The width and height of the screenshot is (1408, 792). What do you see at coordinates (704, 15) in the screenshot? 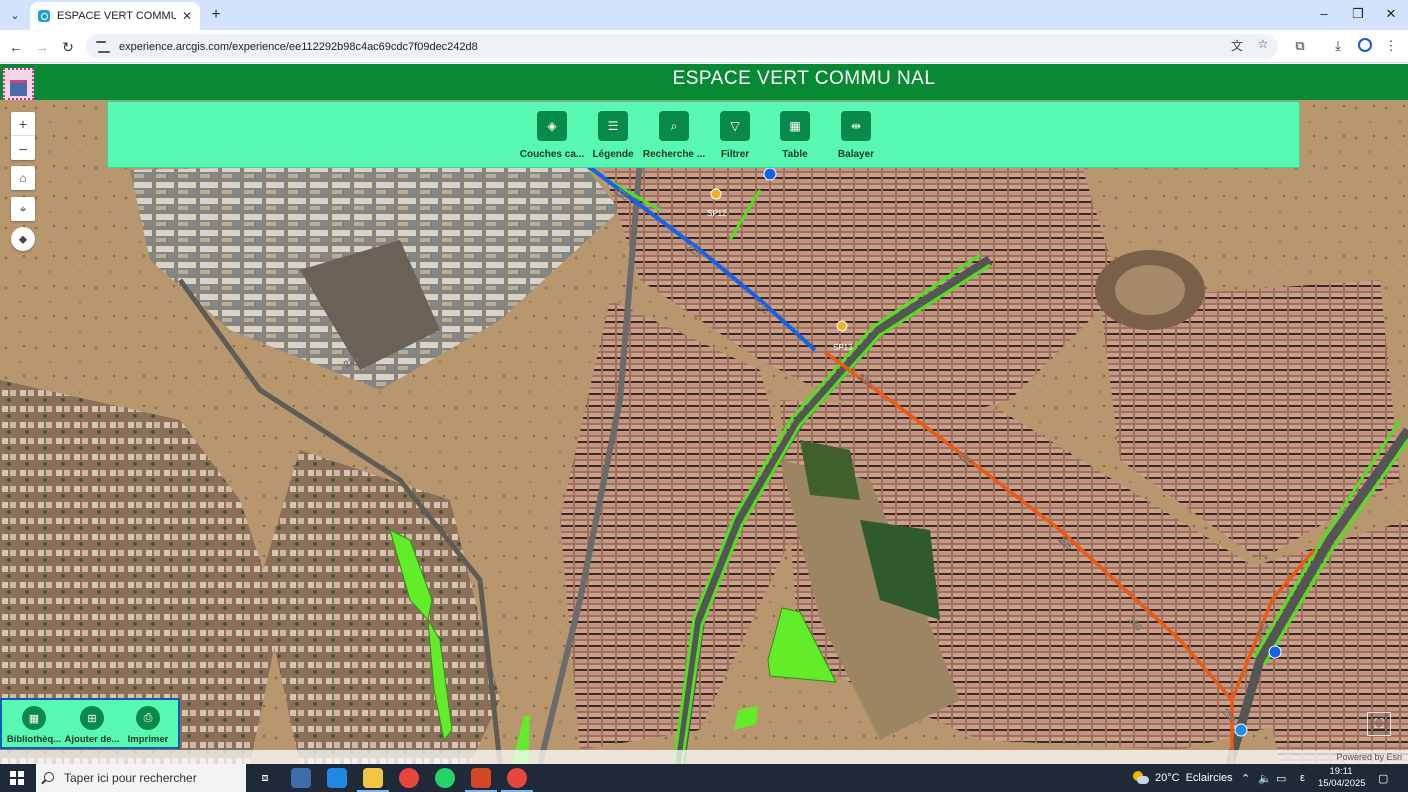
I see `browser-tab-bar: ⌄ ESPACE VERT COMMUNAL ✕ + – ❐ ✕` at bounding box center [704, 15].